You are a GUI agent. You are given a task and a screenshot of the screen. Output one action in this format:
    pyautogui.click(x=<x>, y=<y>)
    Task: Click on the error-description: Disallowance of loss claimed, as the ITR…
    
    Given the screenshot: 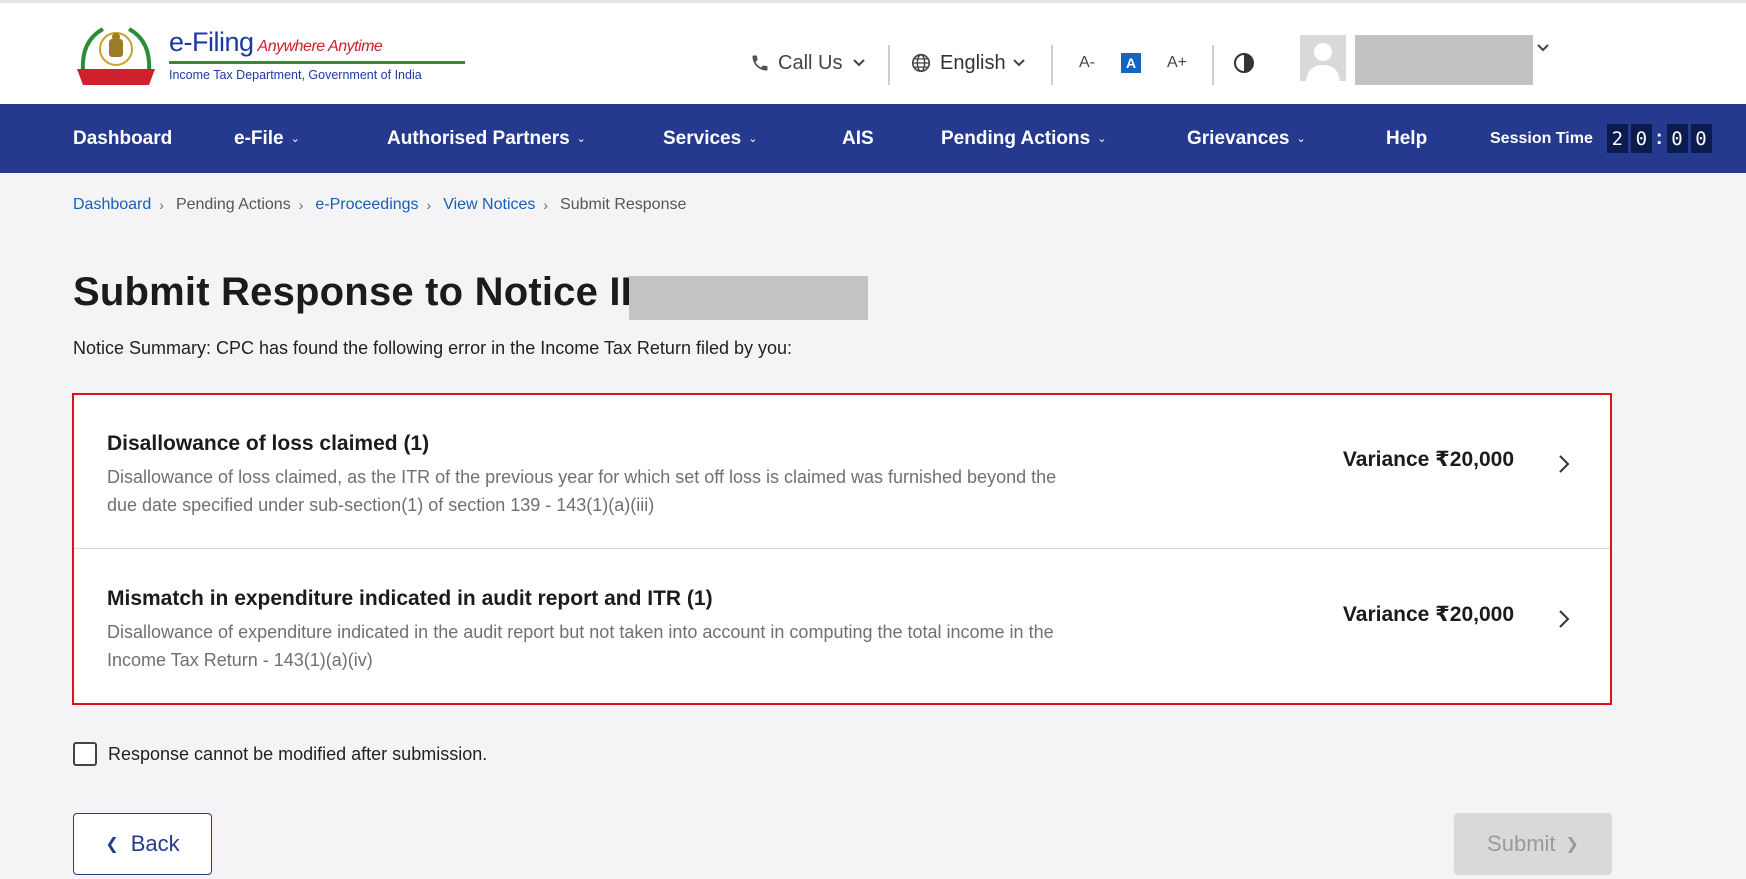 What is the action you would take?
    pyautogui.click(x=582, y=491)
    